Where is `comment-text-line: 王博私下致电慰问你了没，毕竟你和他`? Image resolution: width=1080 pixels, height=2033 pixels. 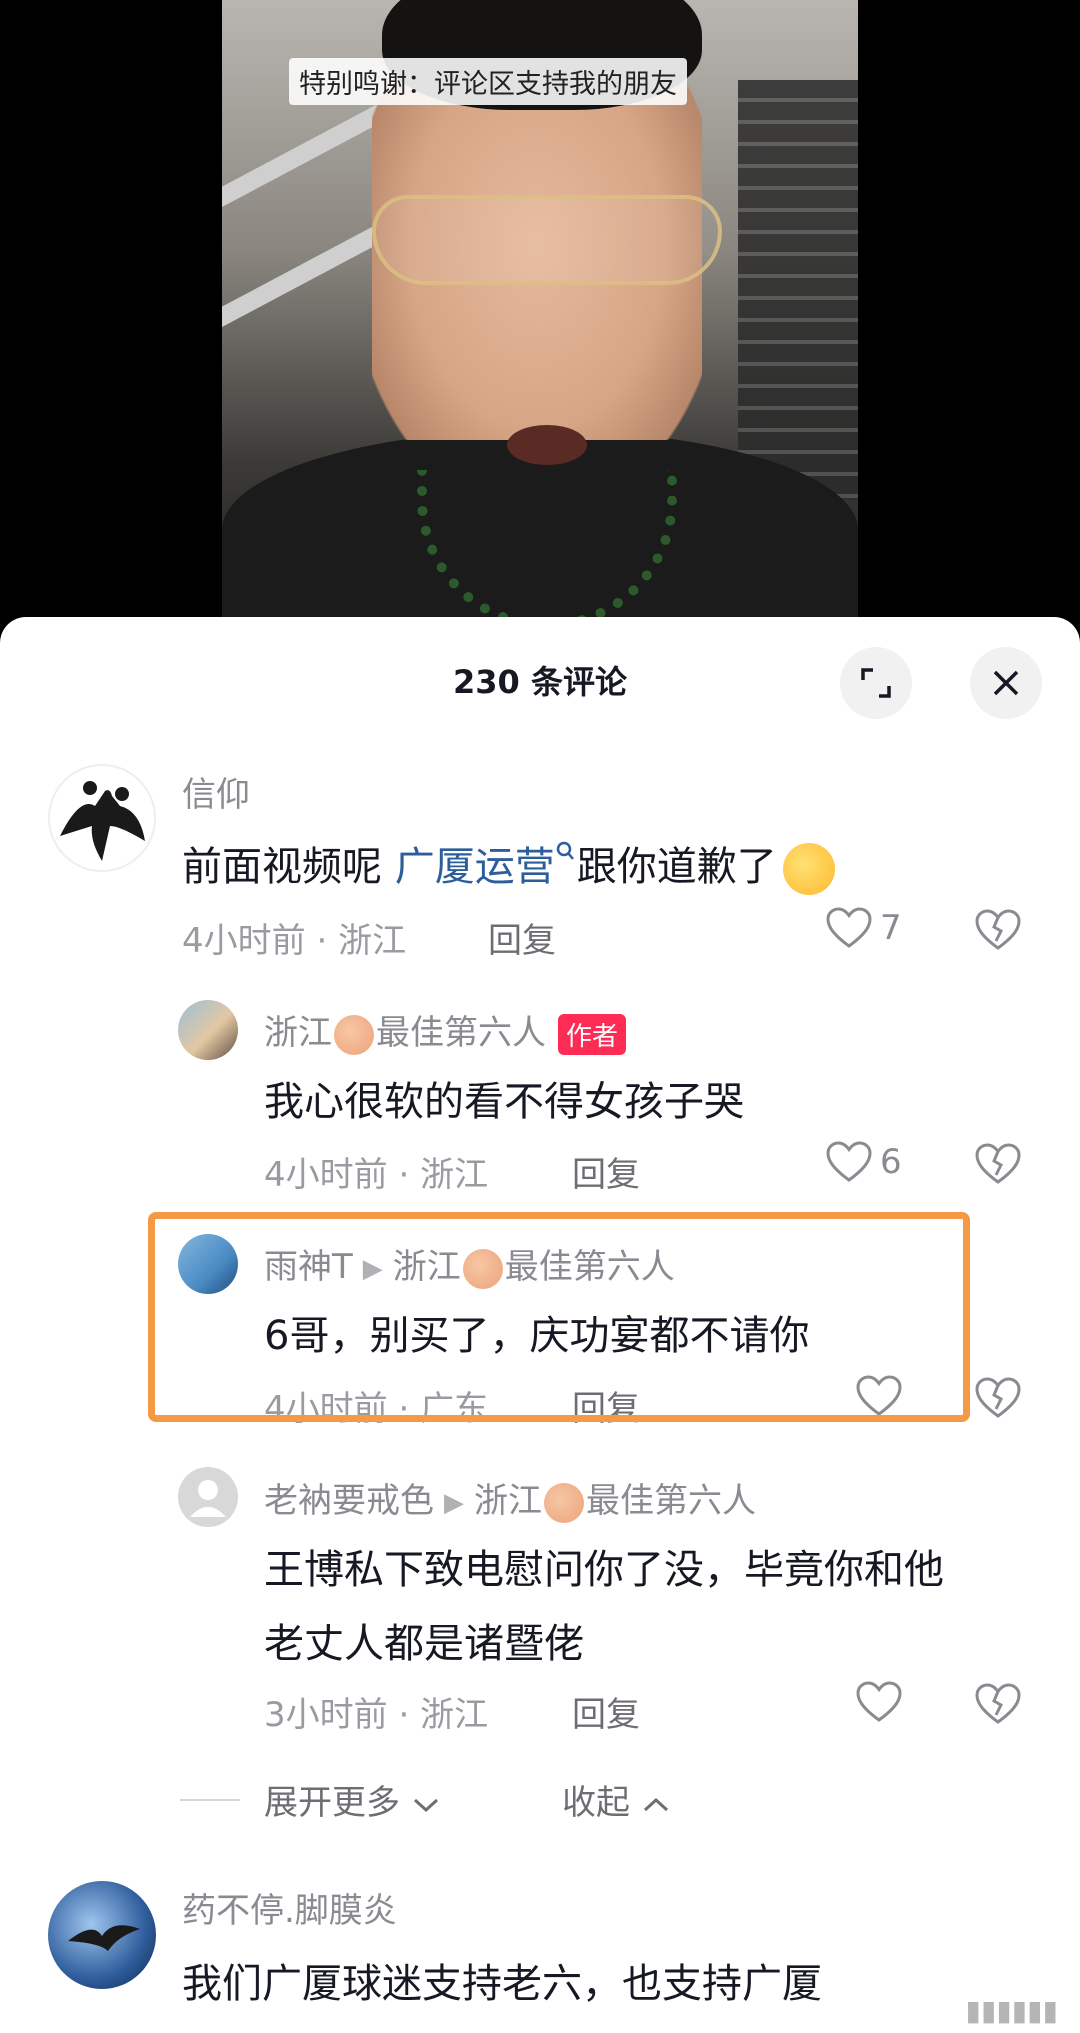 comment-text-line: 王博私下致电慰问你了没，毕竟你和他 is located at coordinates (604, 1570).